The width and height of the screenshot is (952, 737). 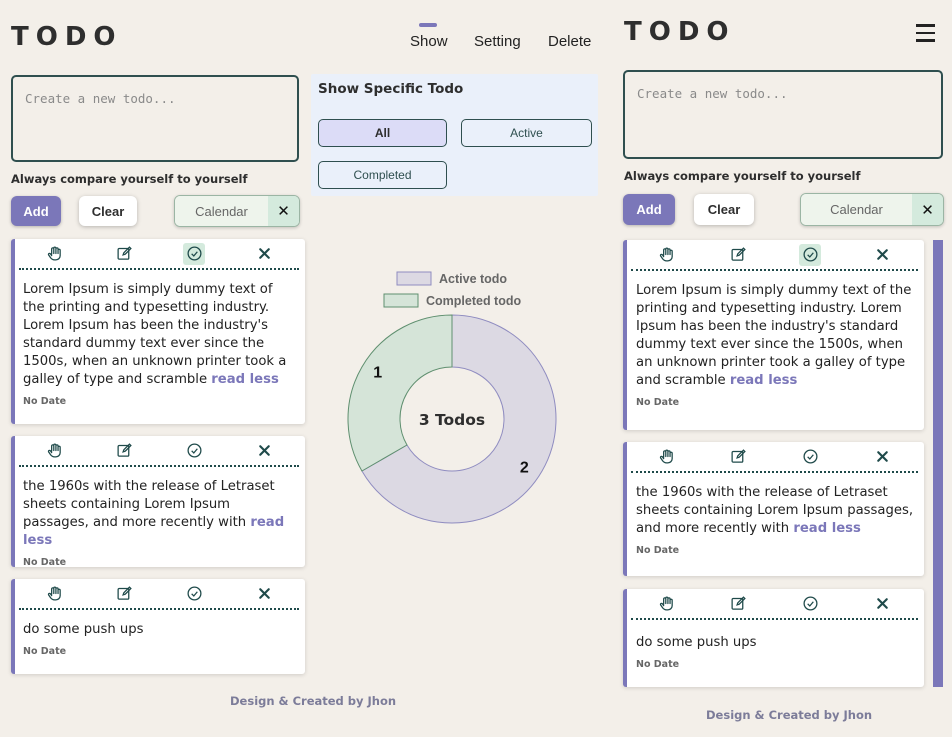 What do you see at coordinates (377, 373) in the screenshot?
I see `donut-slice-value-1: 1` at bounding box center [377, 373].